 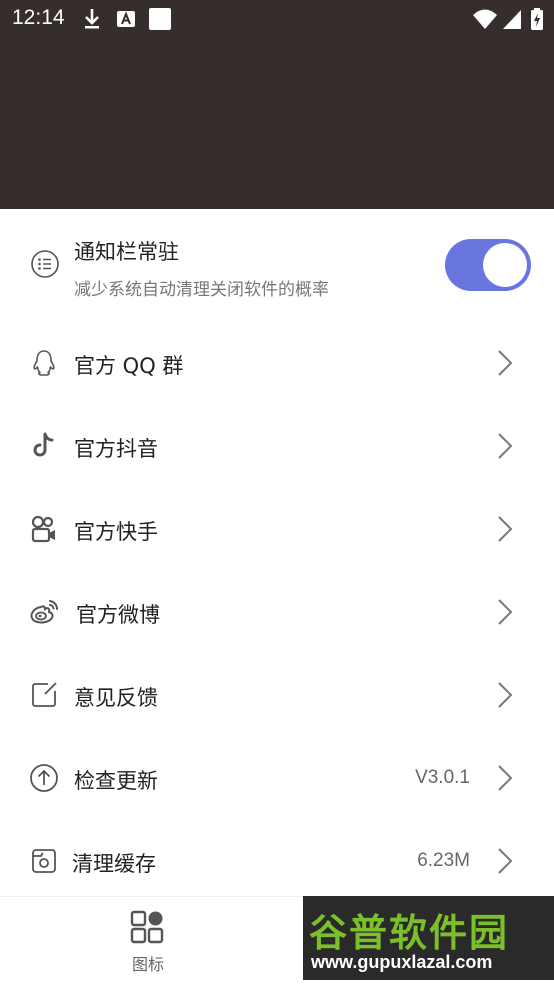 What do you see at coordinates (129, 366) in the screenshot?
I see `menu-label: 官方 QQ 群` at bounding box center [129, 366].